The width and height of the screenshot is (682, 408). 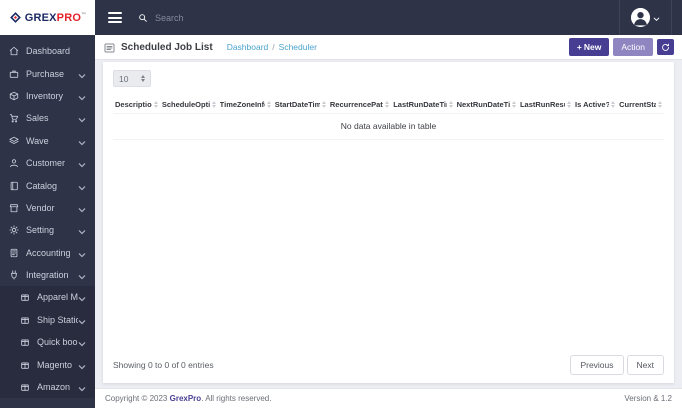 What do you see at coordinates (47, 230) in the screenshot?
I see `sidebar-item-setting: Setting` at bounding box center [47, 230].